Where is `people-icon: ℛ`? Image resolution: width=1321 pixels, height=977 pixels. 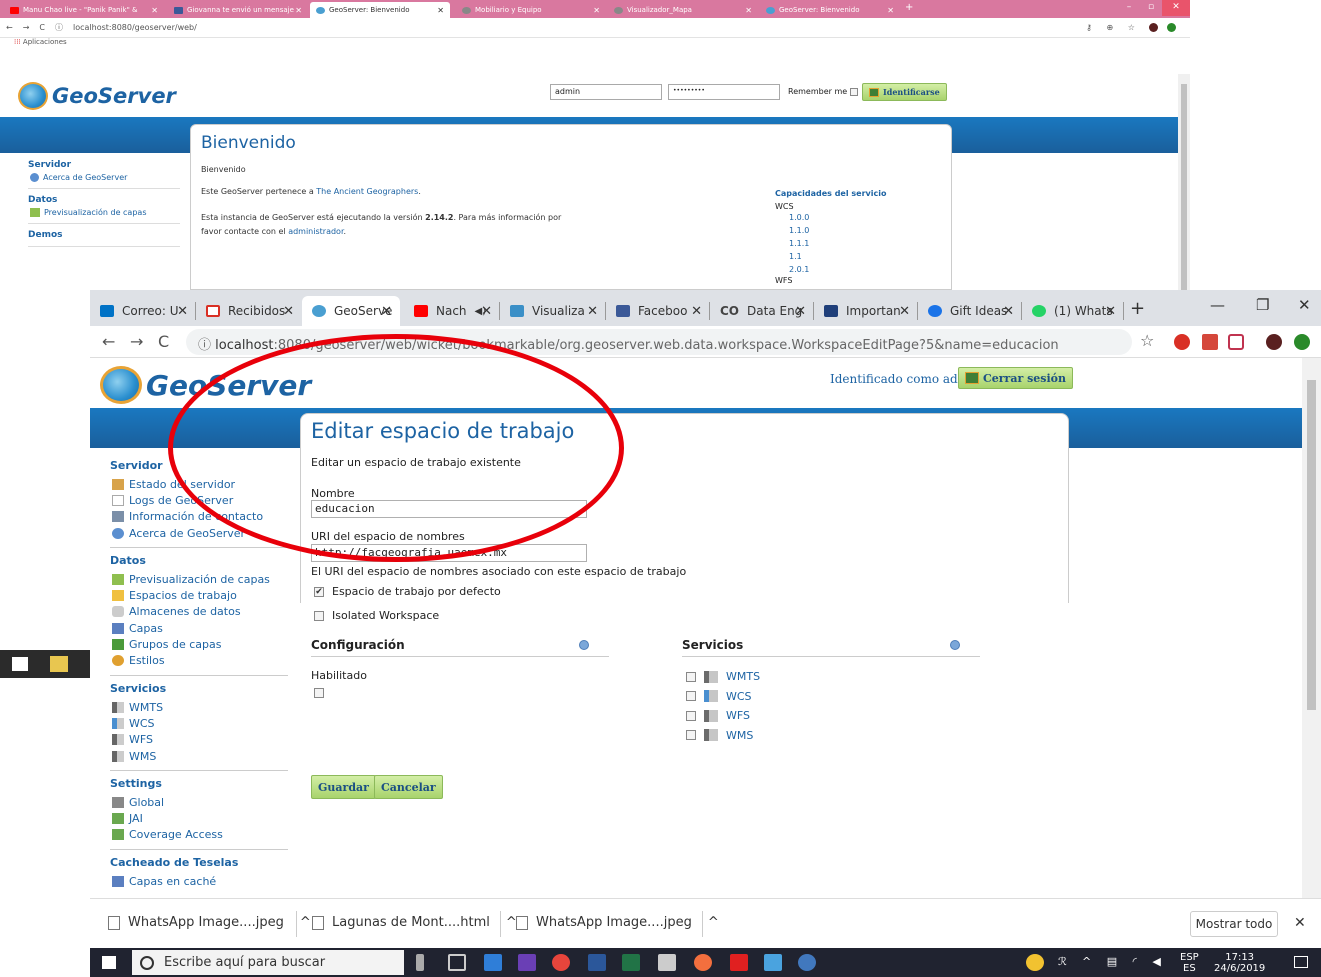 people-icon: ℛ is located at coordinates (1062, 961).